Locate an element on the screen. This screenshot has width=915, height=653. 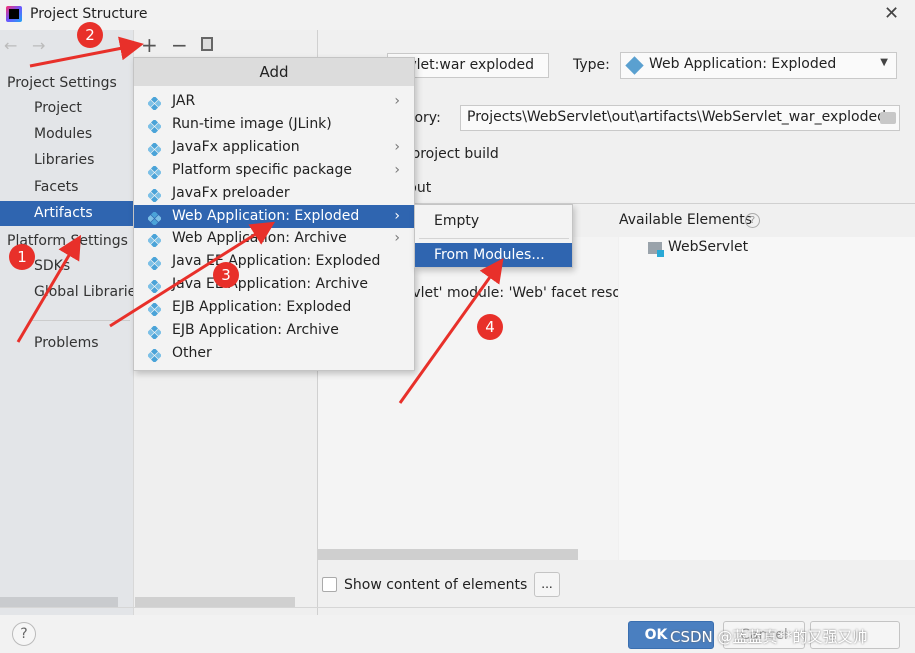
annotation-badge-3: 3 is located at coordinates (226, 275).